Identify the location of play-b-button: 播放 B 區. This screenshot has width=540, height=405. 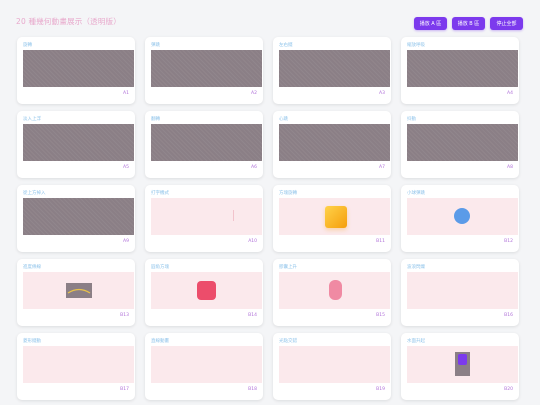
(468, 23).